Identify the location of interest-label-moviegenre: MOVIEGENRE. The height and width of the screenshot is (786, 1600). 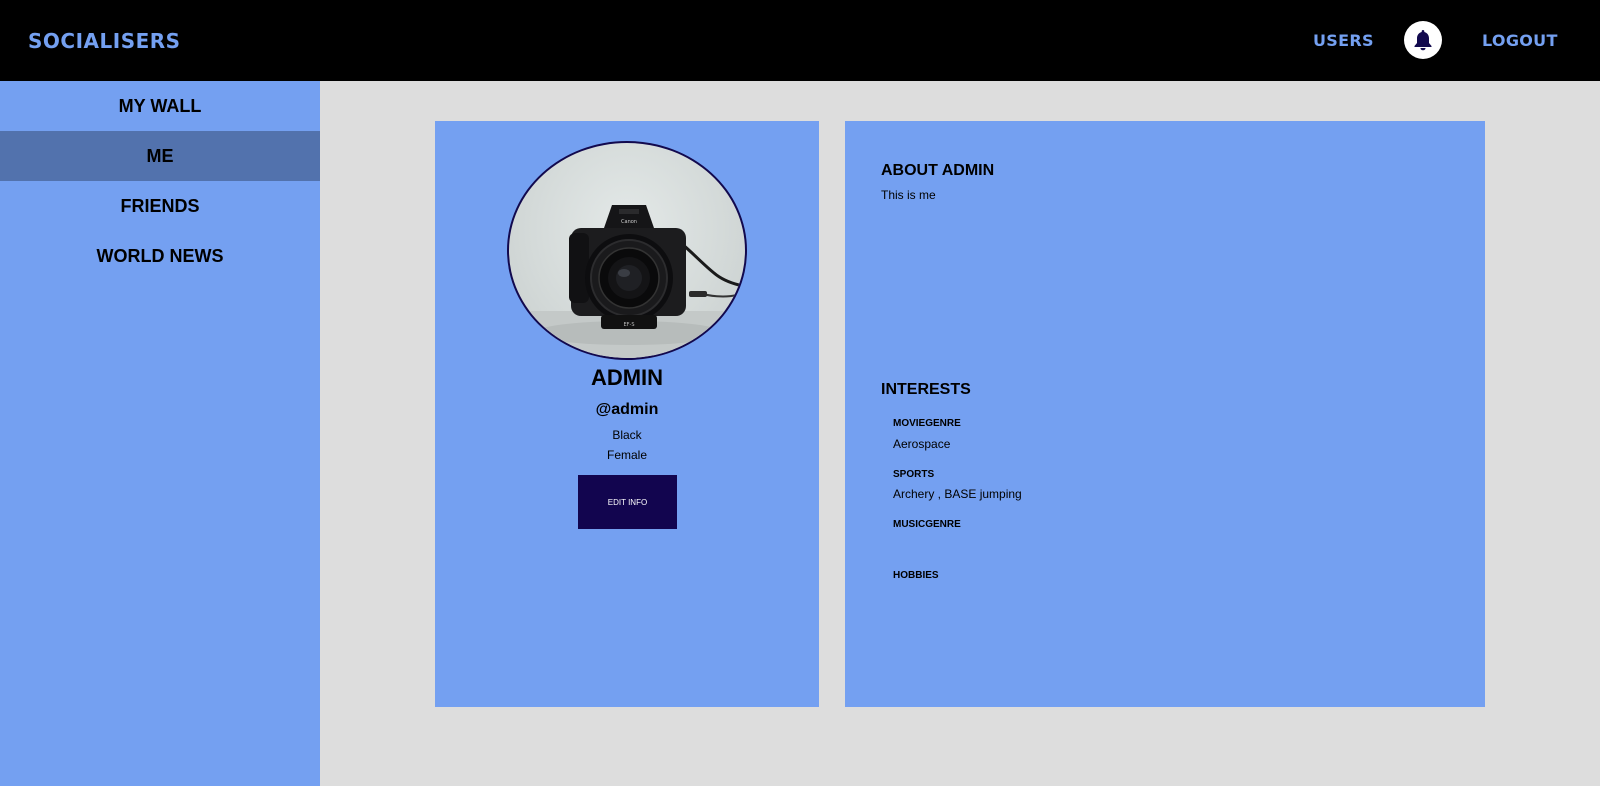
(927, 423).